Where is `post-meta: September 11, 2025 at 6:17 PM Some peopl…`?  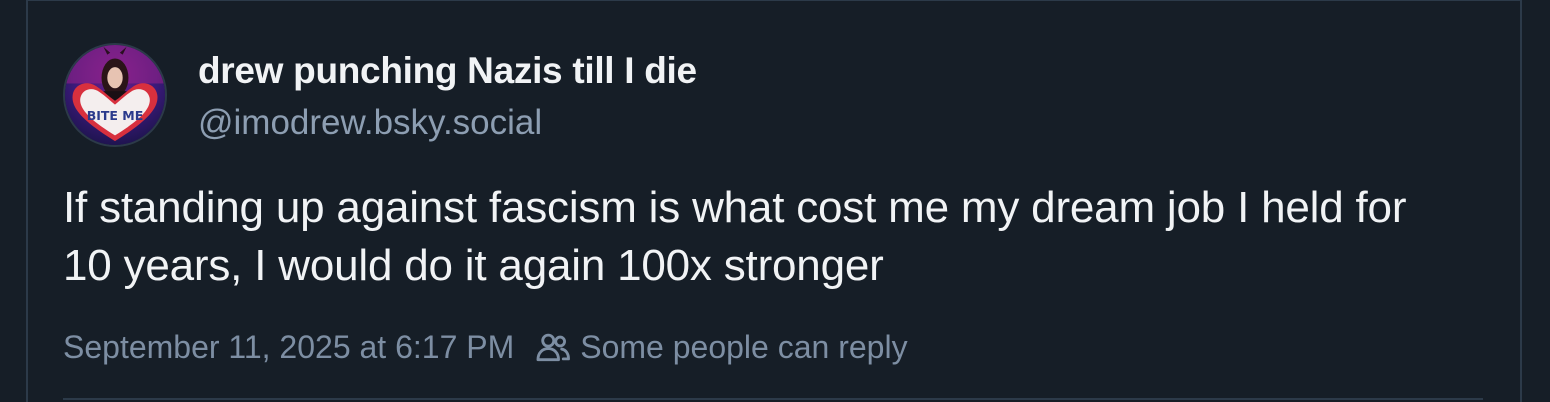
post-meta: September 11, 2025 at 6:17 PM Some peopl… is located at coordinates (485, 347).